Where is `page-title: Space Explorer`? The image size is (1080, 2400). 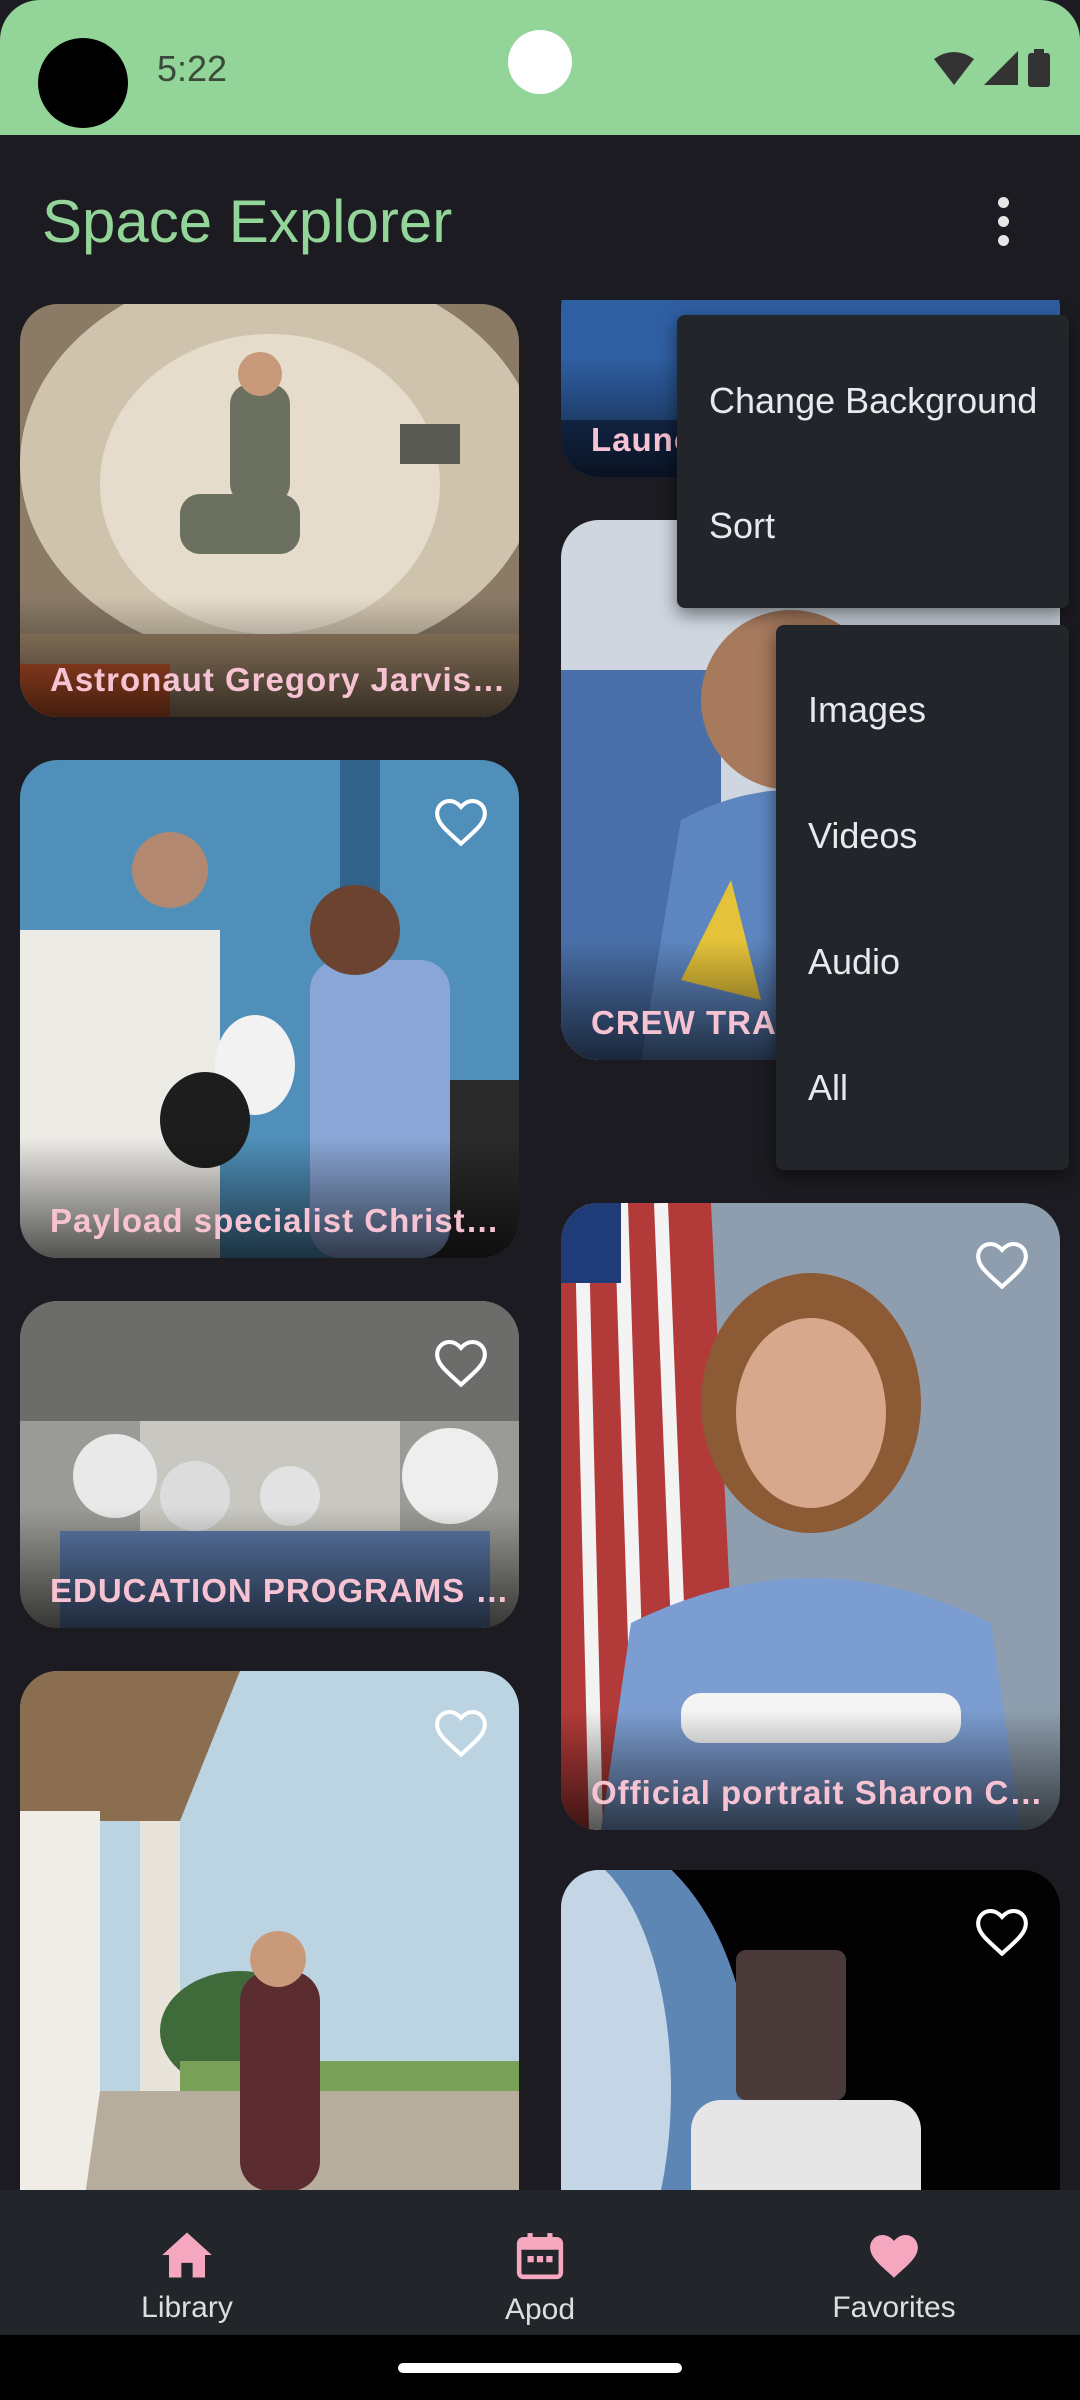
page-title: Space Explorer is located at coordinates (247, 221).